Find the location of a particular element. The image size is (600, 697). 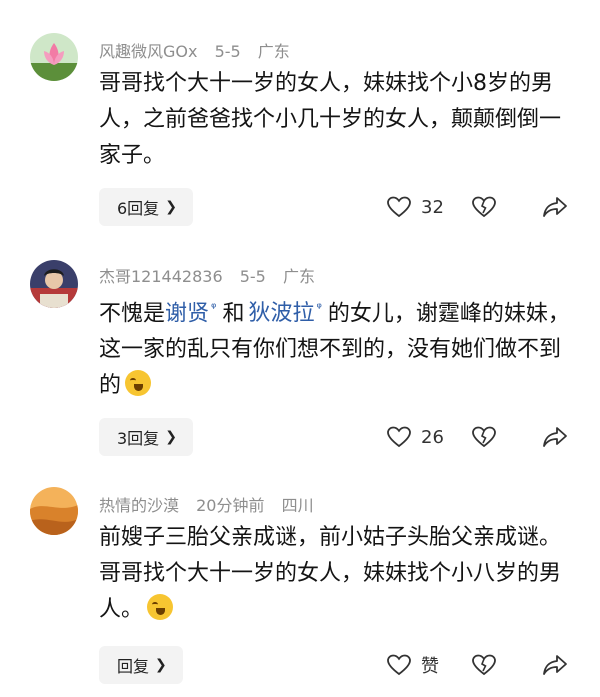

comment-meta: 杰哥121442836 5-5 广东 is located at coordinates (213, 275).